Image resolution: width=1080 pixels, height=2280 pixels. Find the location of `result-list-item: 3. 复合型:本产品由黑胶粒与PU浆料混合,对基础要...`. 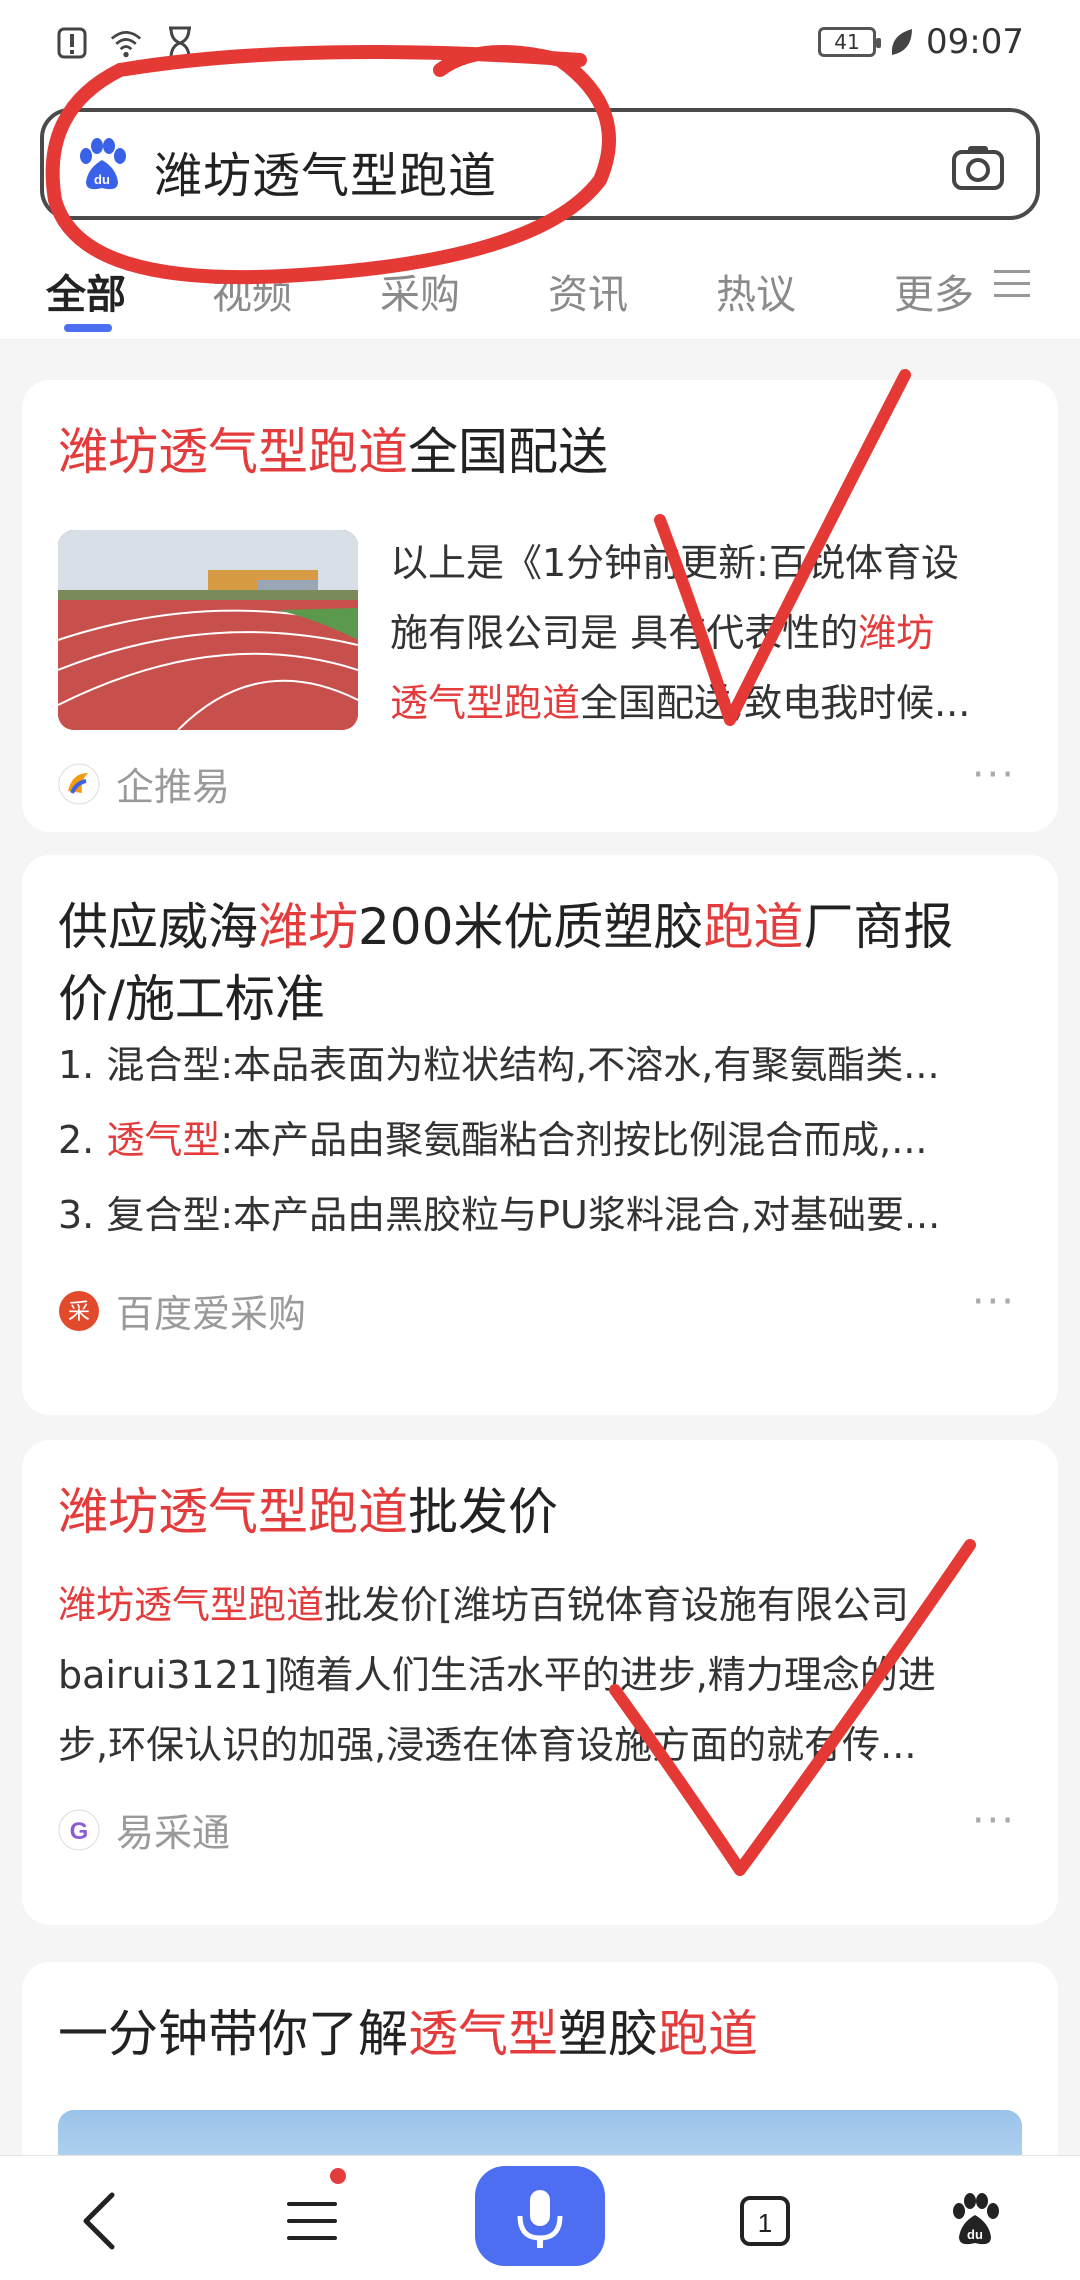

result-list-item: 3. 复合型:本产品由黑胶粒与PU浆料混合,对基础要... is located at coordinates (499, 1215).